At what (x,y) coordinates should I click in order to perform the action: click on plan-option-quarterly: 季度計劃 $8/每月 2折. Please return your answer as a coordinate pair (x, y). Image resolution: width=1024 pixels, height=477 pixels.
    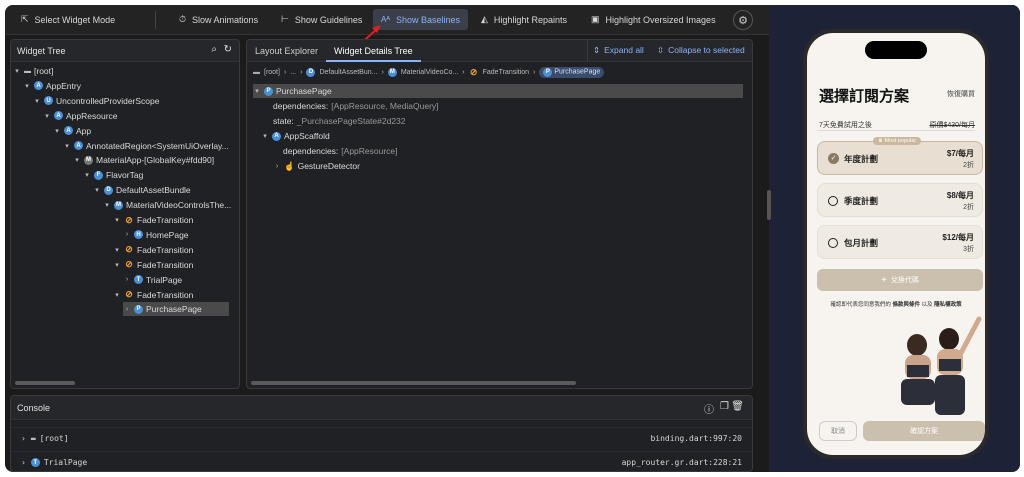
    Looking at the image, I should click on (900, 200).